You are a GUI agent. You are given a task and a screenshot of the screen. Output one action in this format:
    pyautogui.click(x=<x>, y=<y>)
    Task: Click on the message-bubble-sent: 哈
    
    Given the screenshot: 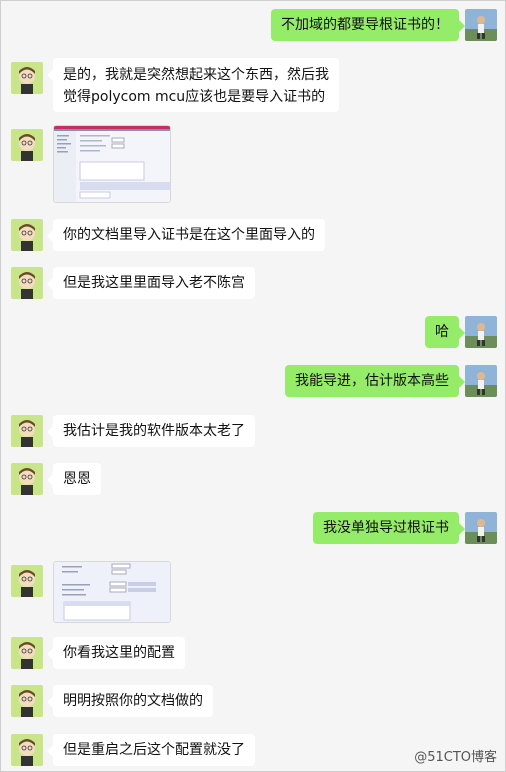 What is the action you would take?
    pyautogui.click(x=445, y=332)
    